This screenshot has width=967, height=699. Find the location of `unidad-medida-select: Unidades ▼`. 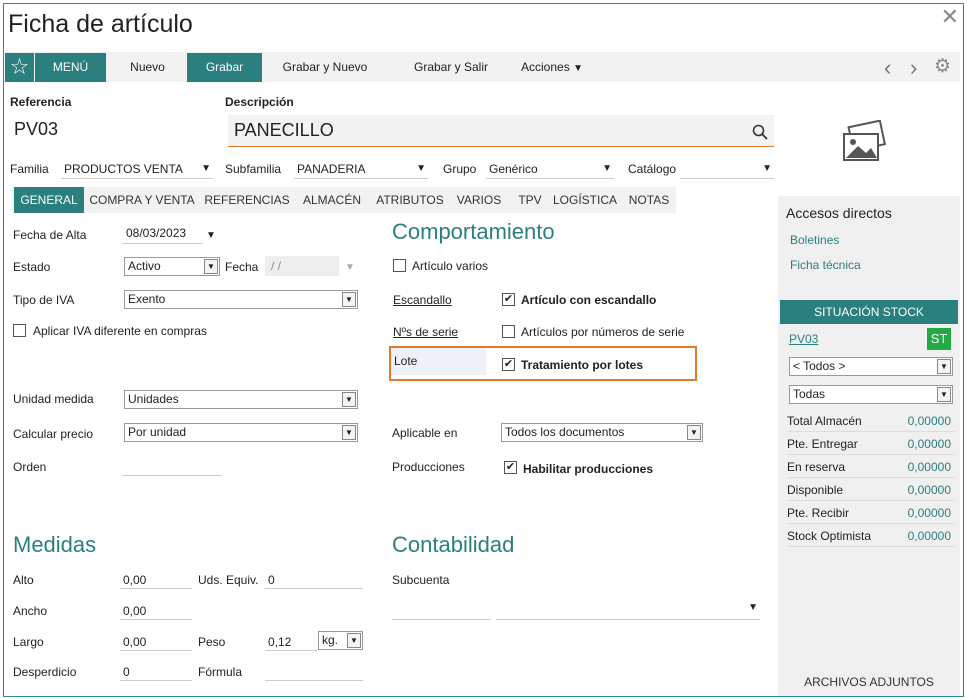

unidad-medida-select: Unidades ▼ is located at coordinates (241, 399).